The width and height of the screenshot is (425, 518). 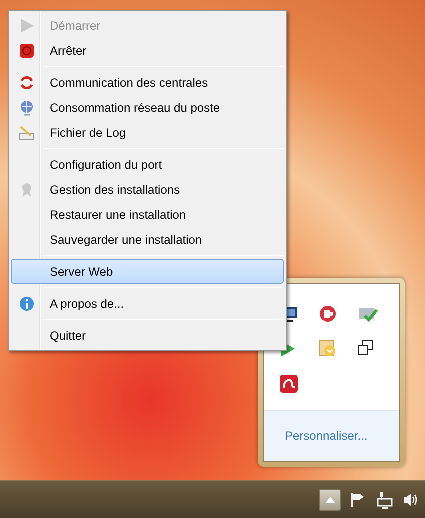 I want to click on network-icon, so click(x=384, y=499).